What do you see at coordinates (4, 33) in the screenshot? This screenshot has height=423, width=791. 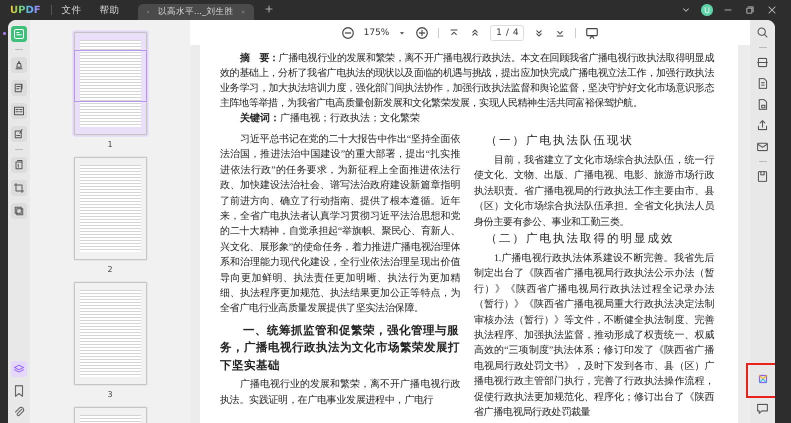 I see `panel-handle` at bounding box center [4, 33].